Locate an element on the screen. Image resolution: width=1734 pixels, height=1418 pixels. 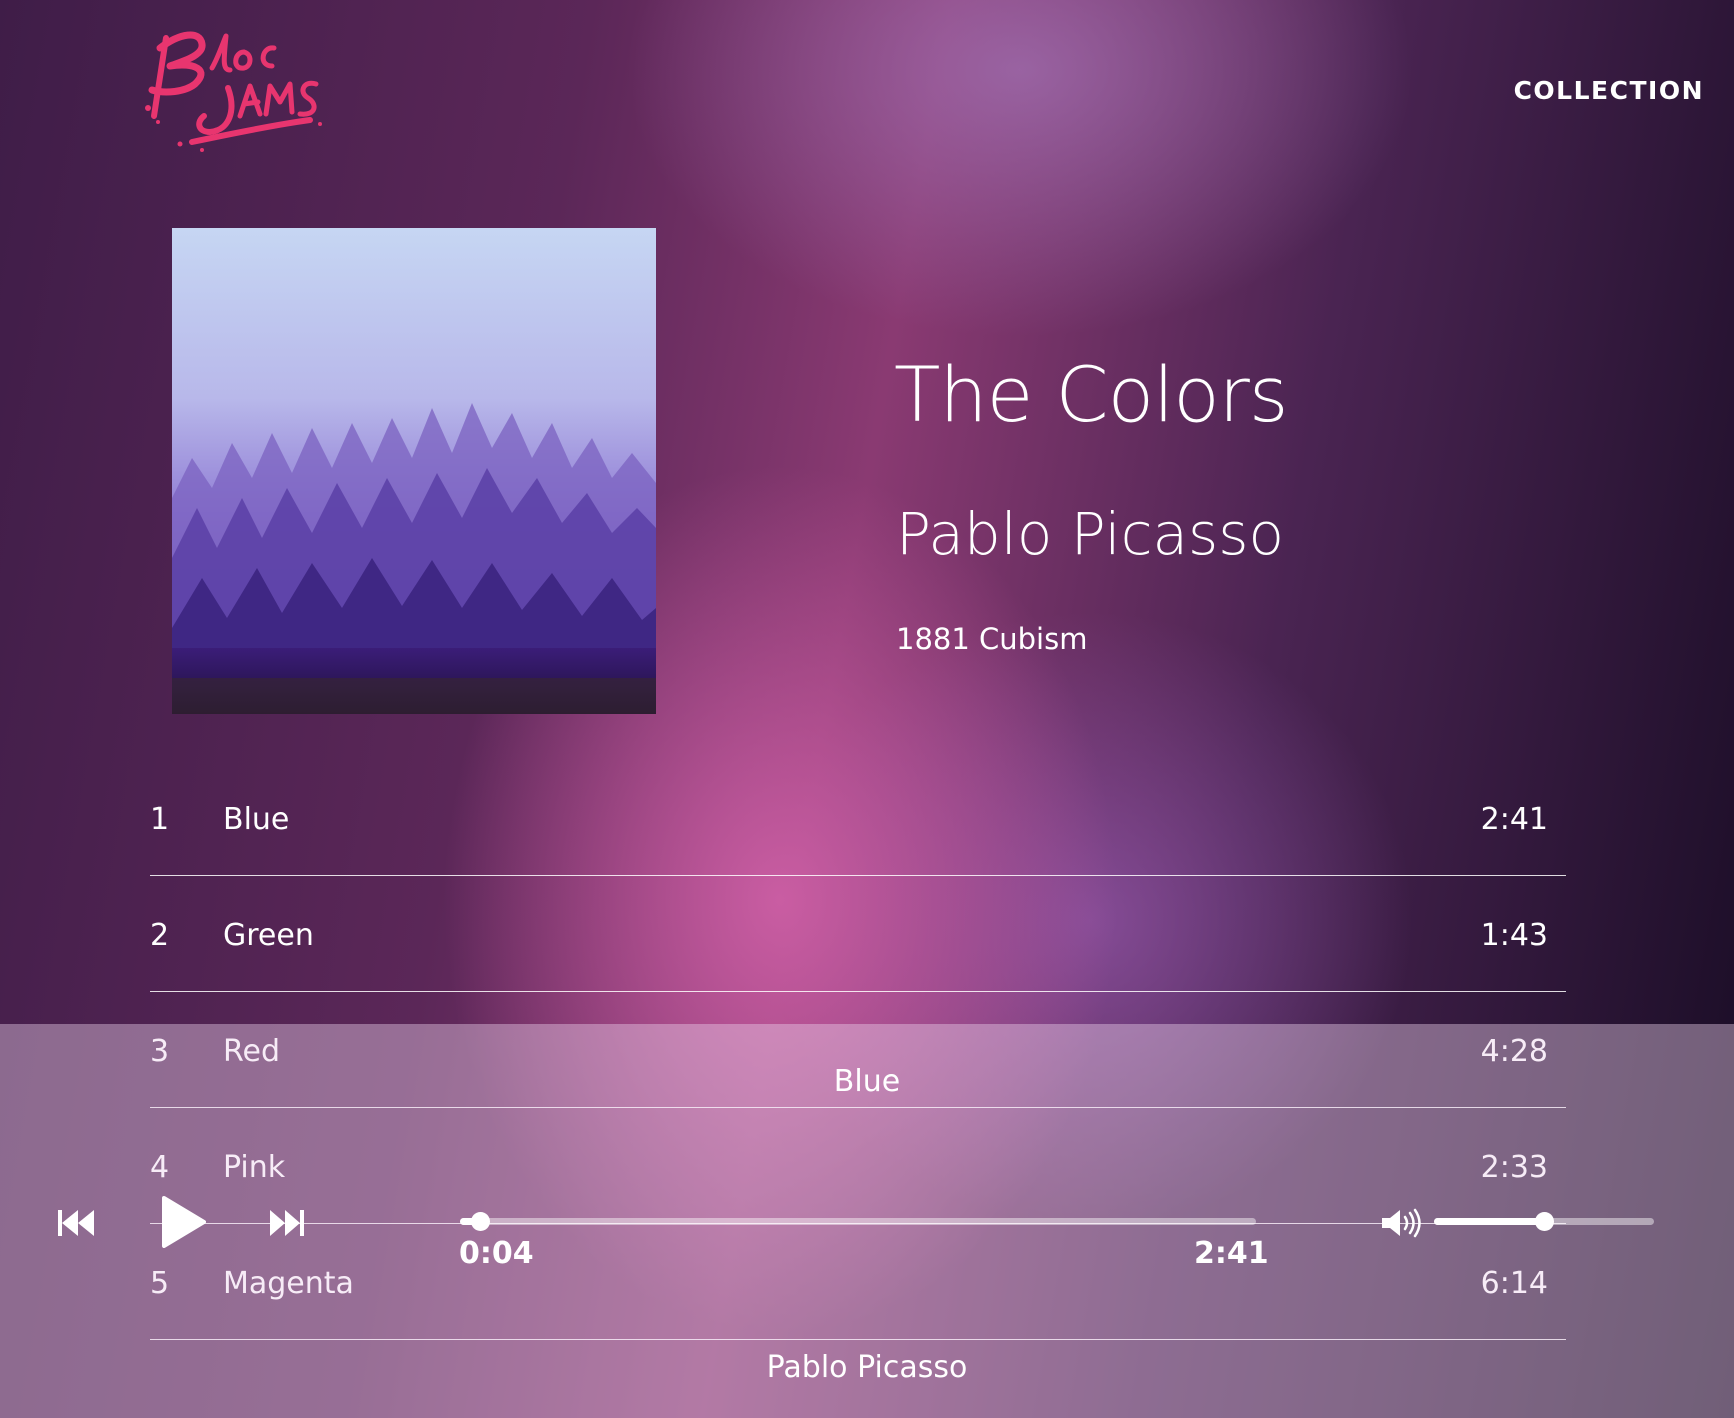
previous-button is located at coordinates (77, 1223).